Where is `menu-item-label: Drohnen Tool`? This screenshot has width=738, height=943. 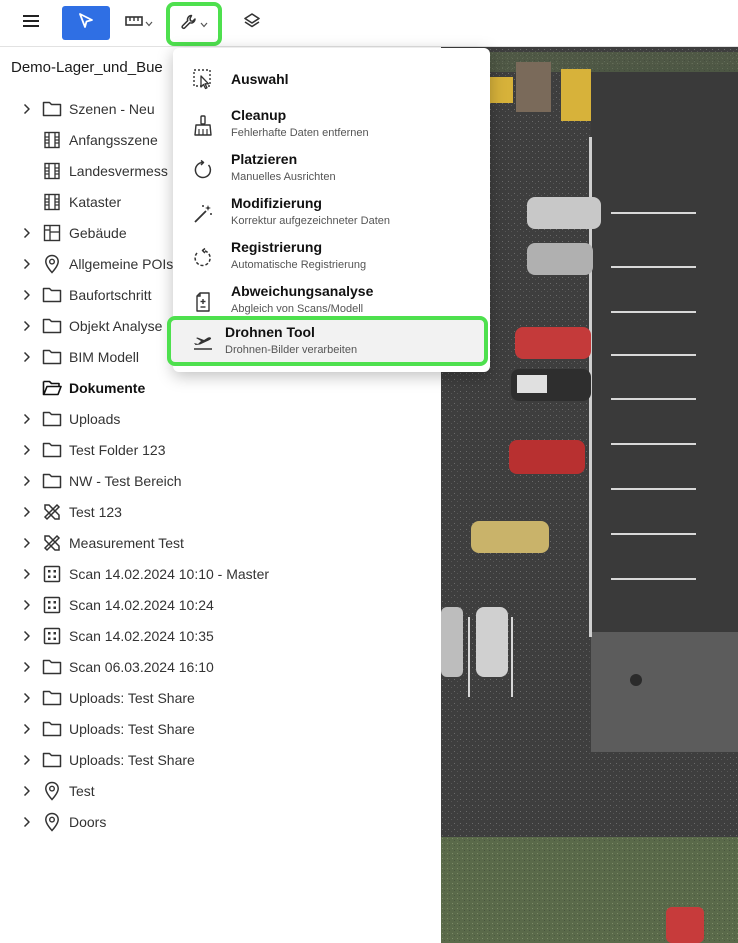
menu-item-label: Drohnen Tool is located at coordinates (270, 332).